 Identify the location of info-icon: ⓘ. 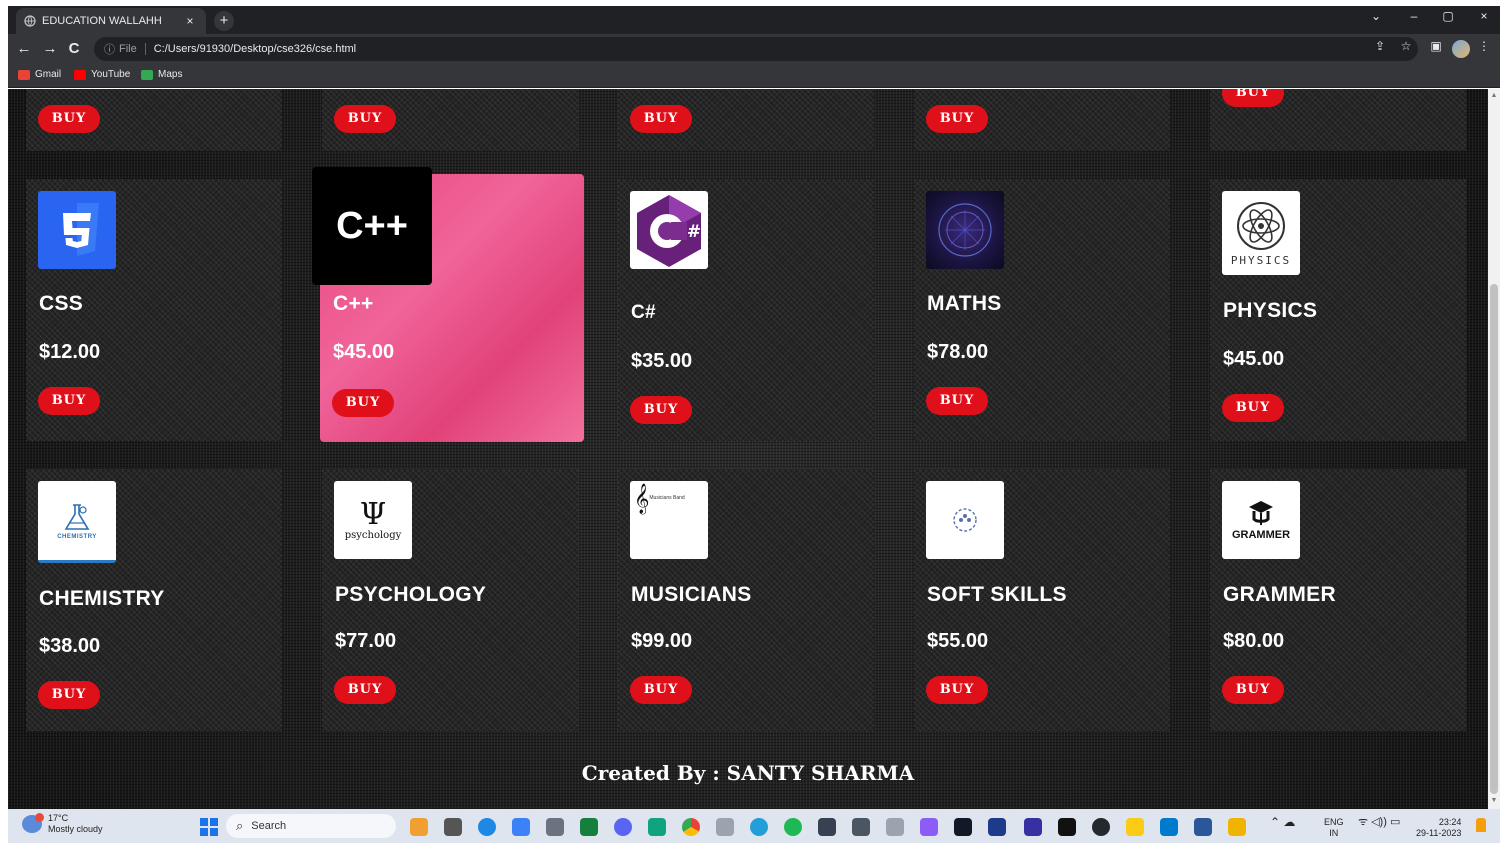
(109, 49).